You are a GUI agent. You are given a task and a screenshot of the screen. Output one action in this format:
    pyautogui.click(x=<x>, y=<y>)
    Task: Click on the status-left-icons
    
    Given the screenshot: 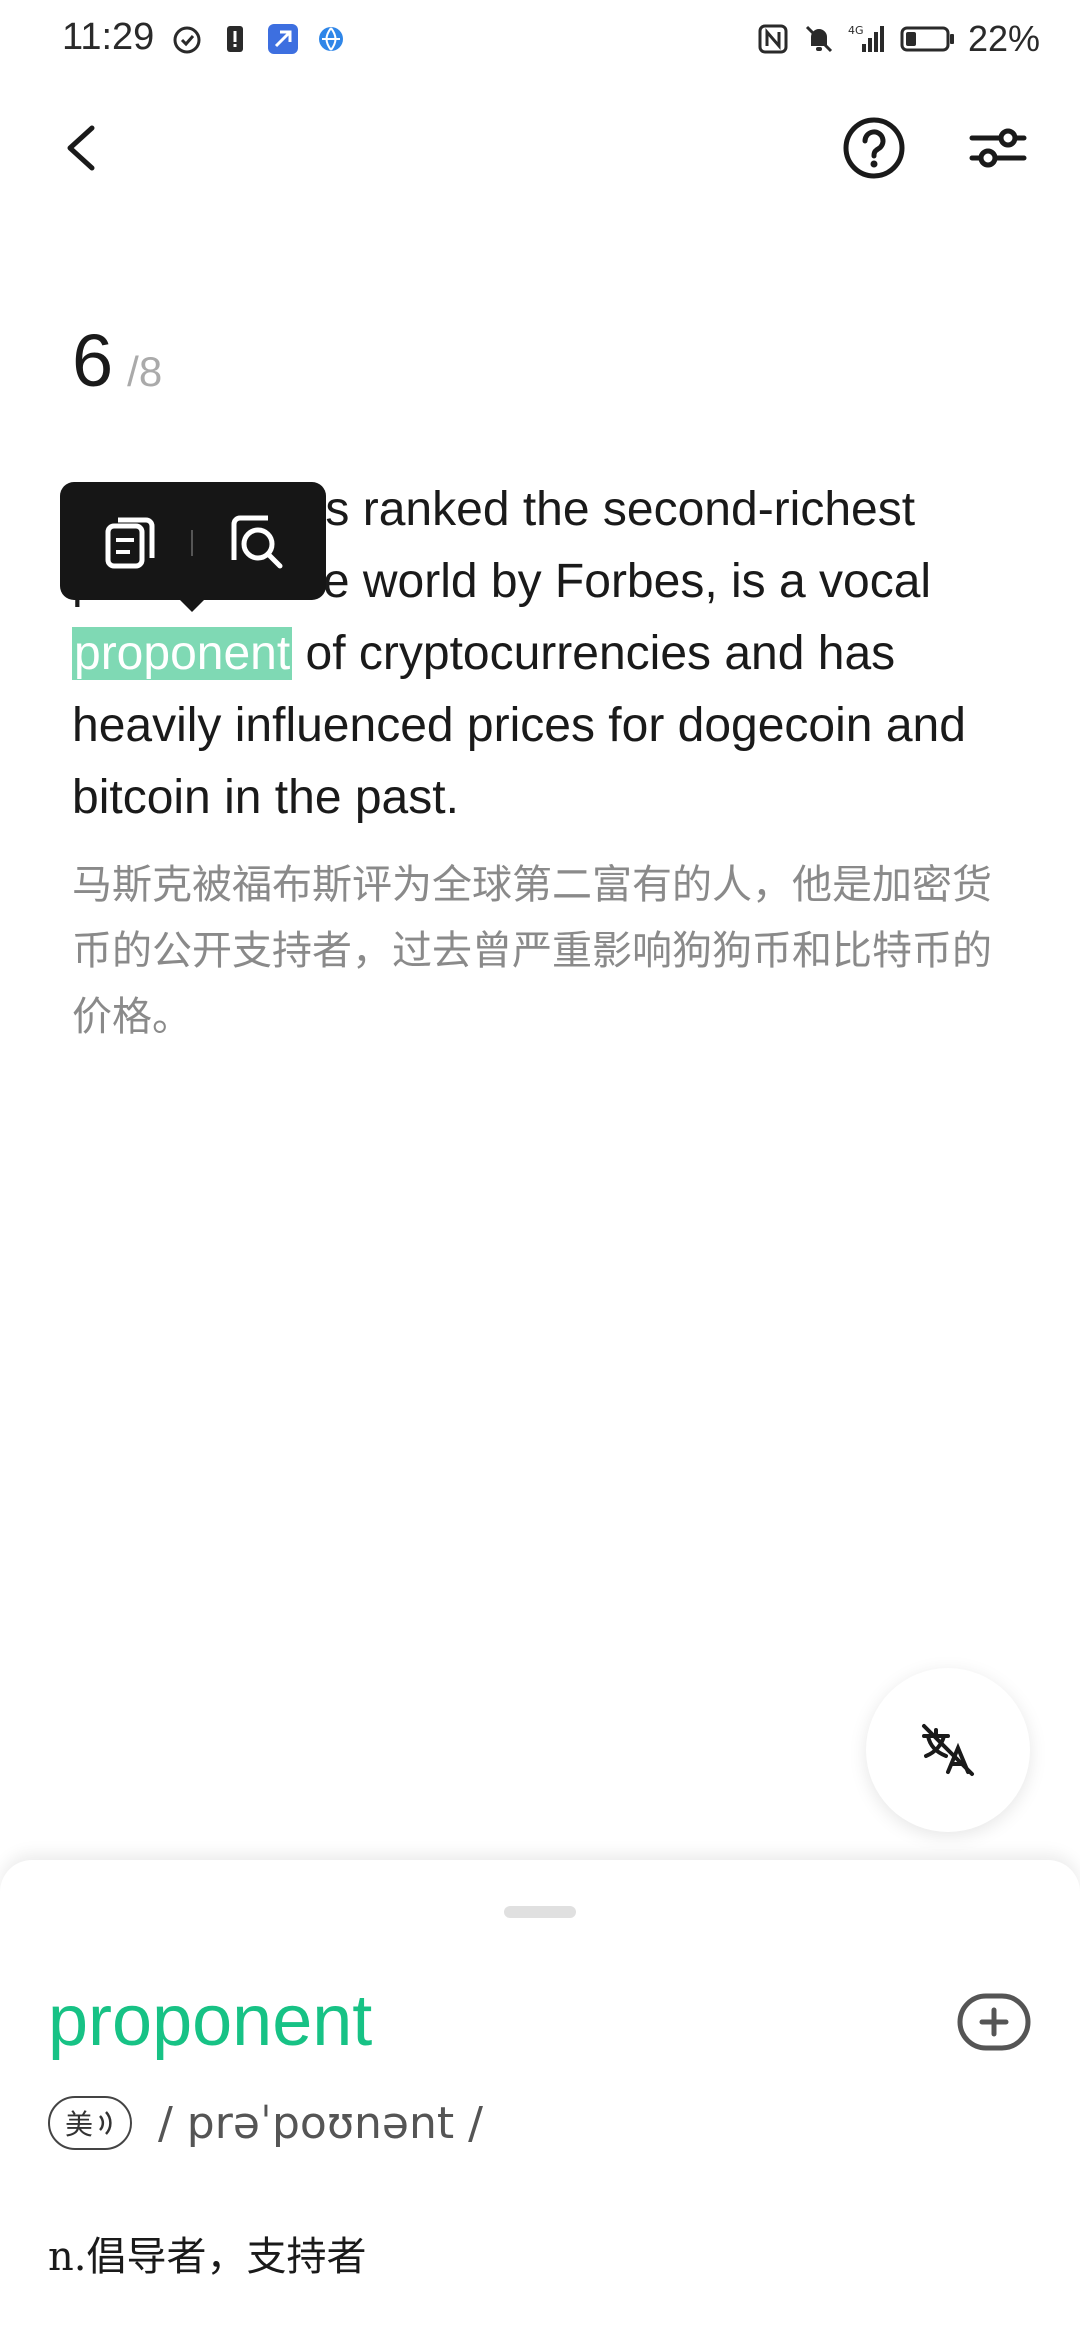 What is the action you would take?
    pyautogui.click(x=259, y=39)
    